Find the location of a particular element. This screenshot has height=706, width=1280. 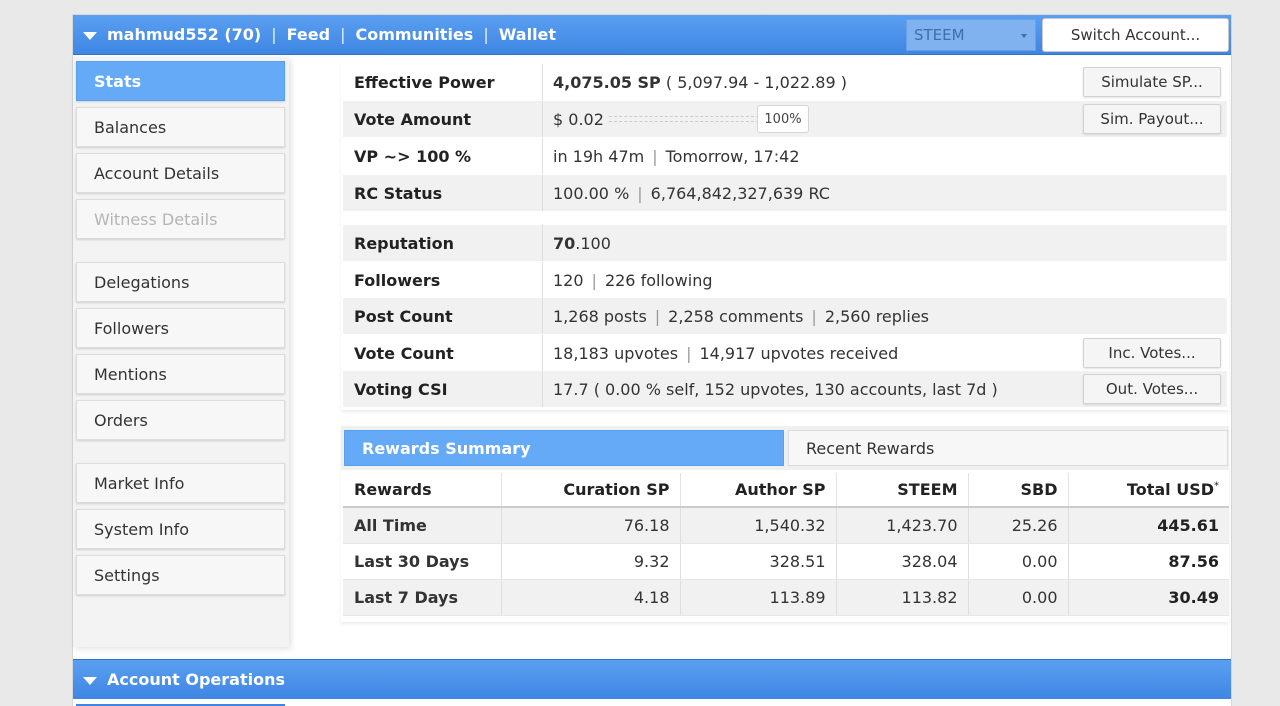

stats-label: RC Status is located at coordinates (443, 193).